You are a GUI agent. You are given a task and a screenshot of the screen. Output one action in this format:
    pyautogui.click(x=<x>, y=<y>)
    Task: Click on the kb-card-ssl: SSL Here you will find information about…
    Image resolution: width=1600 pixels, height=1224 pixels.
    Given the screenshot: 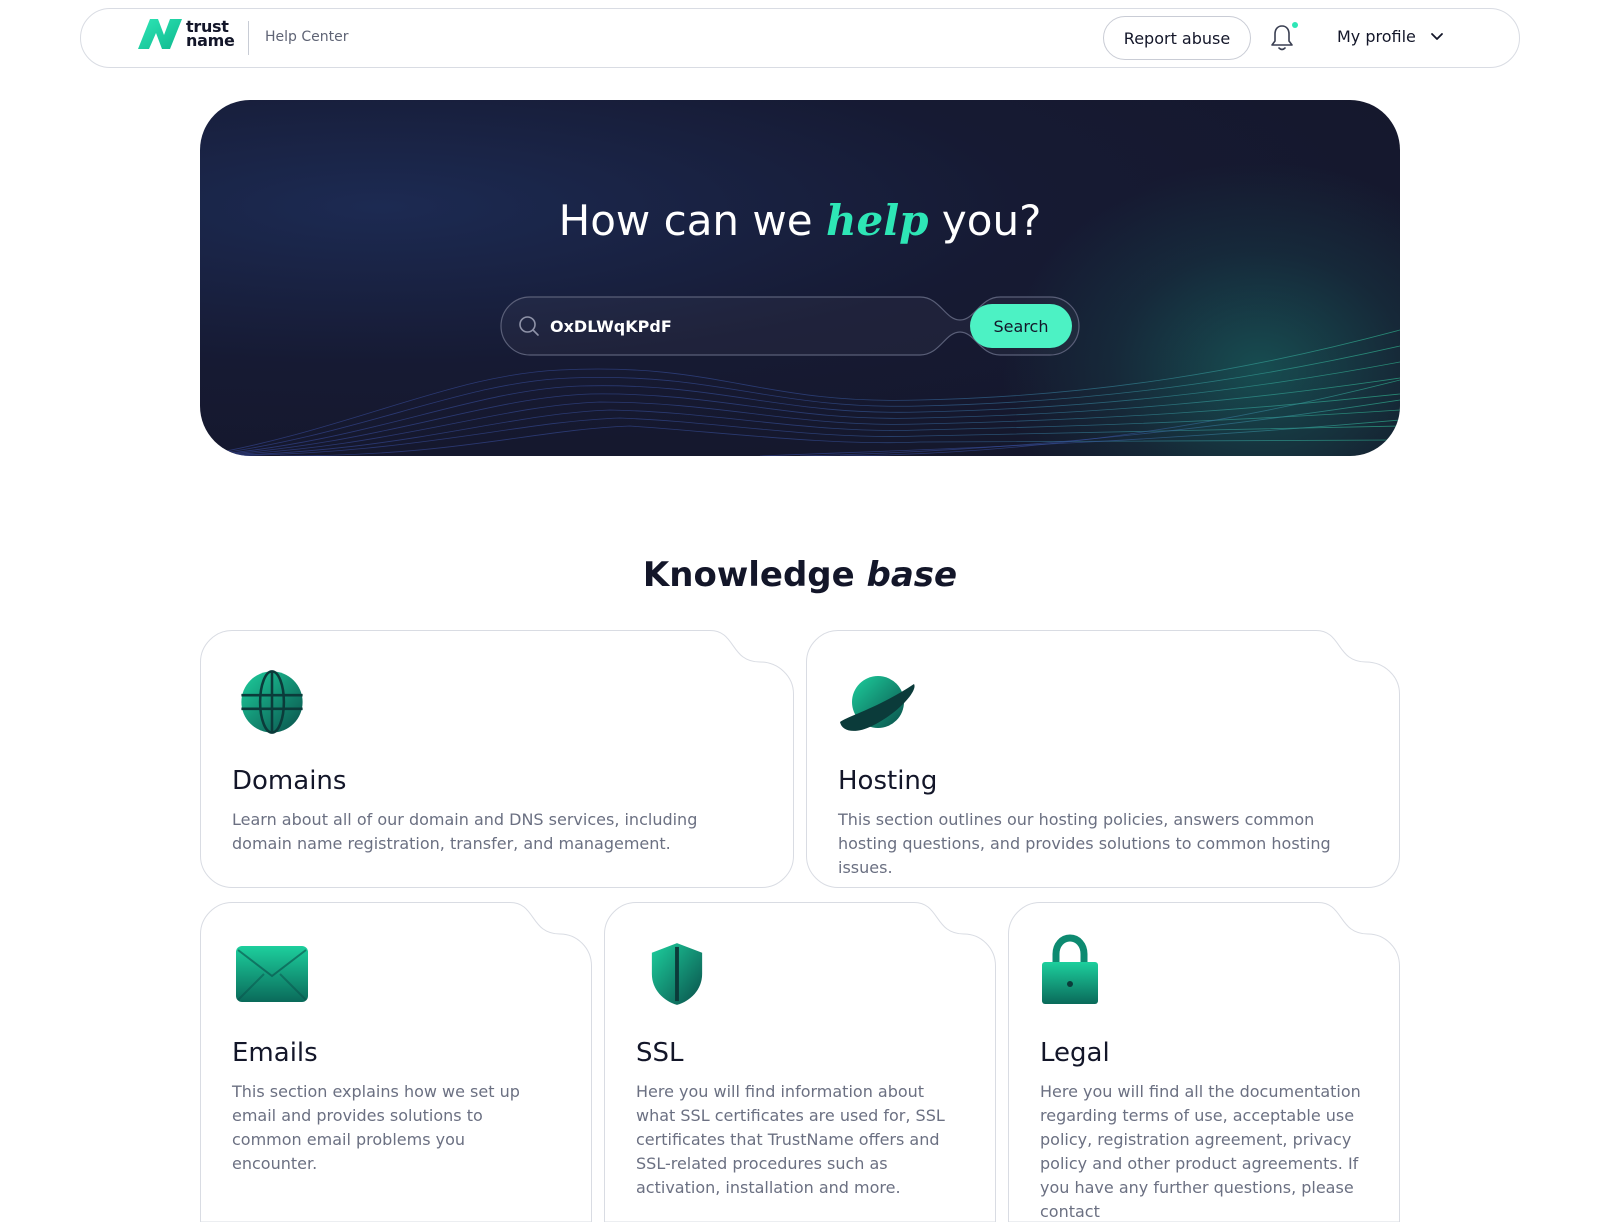 What is the action you would take?
    pyautogui.click(x=800, y=1062)
    